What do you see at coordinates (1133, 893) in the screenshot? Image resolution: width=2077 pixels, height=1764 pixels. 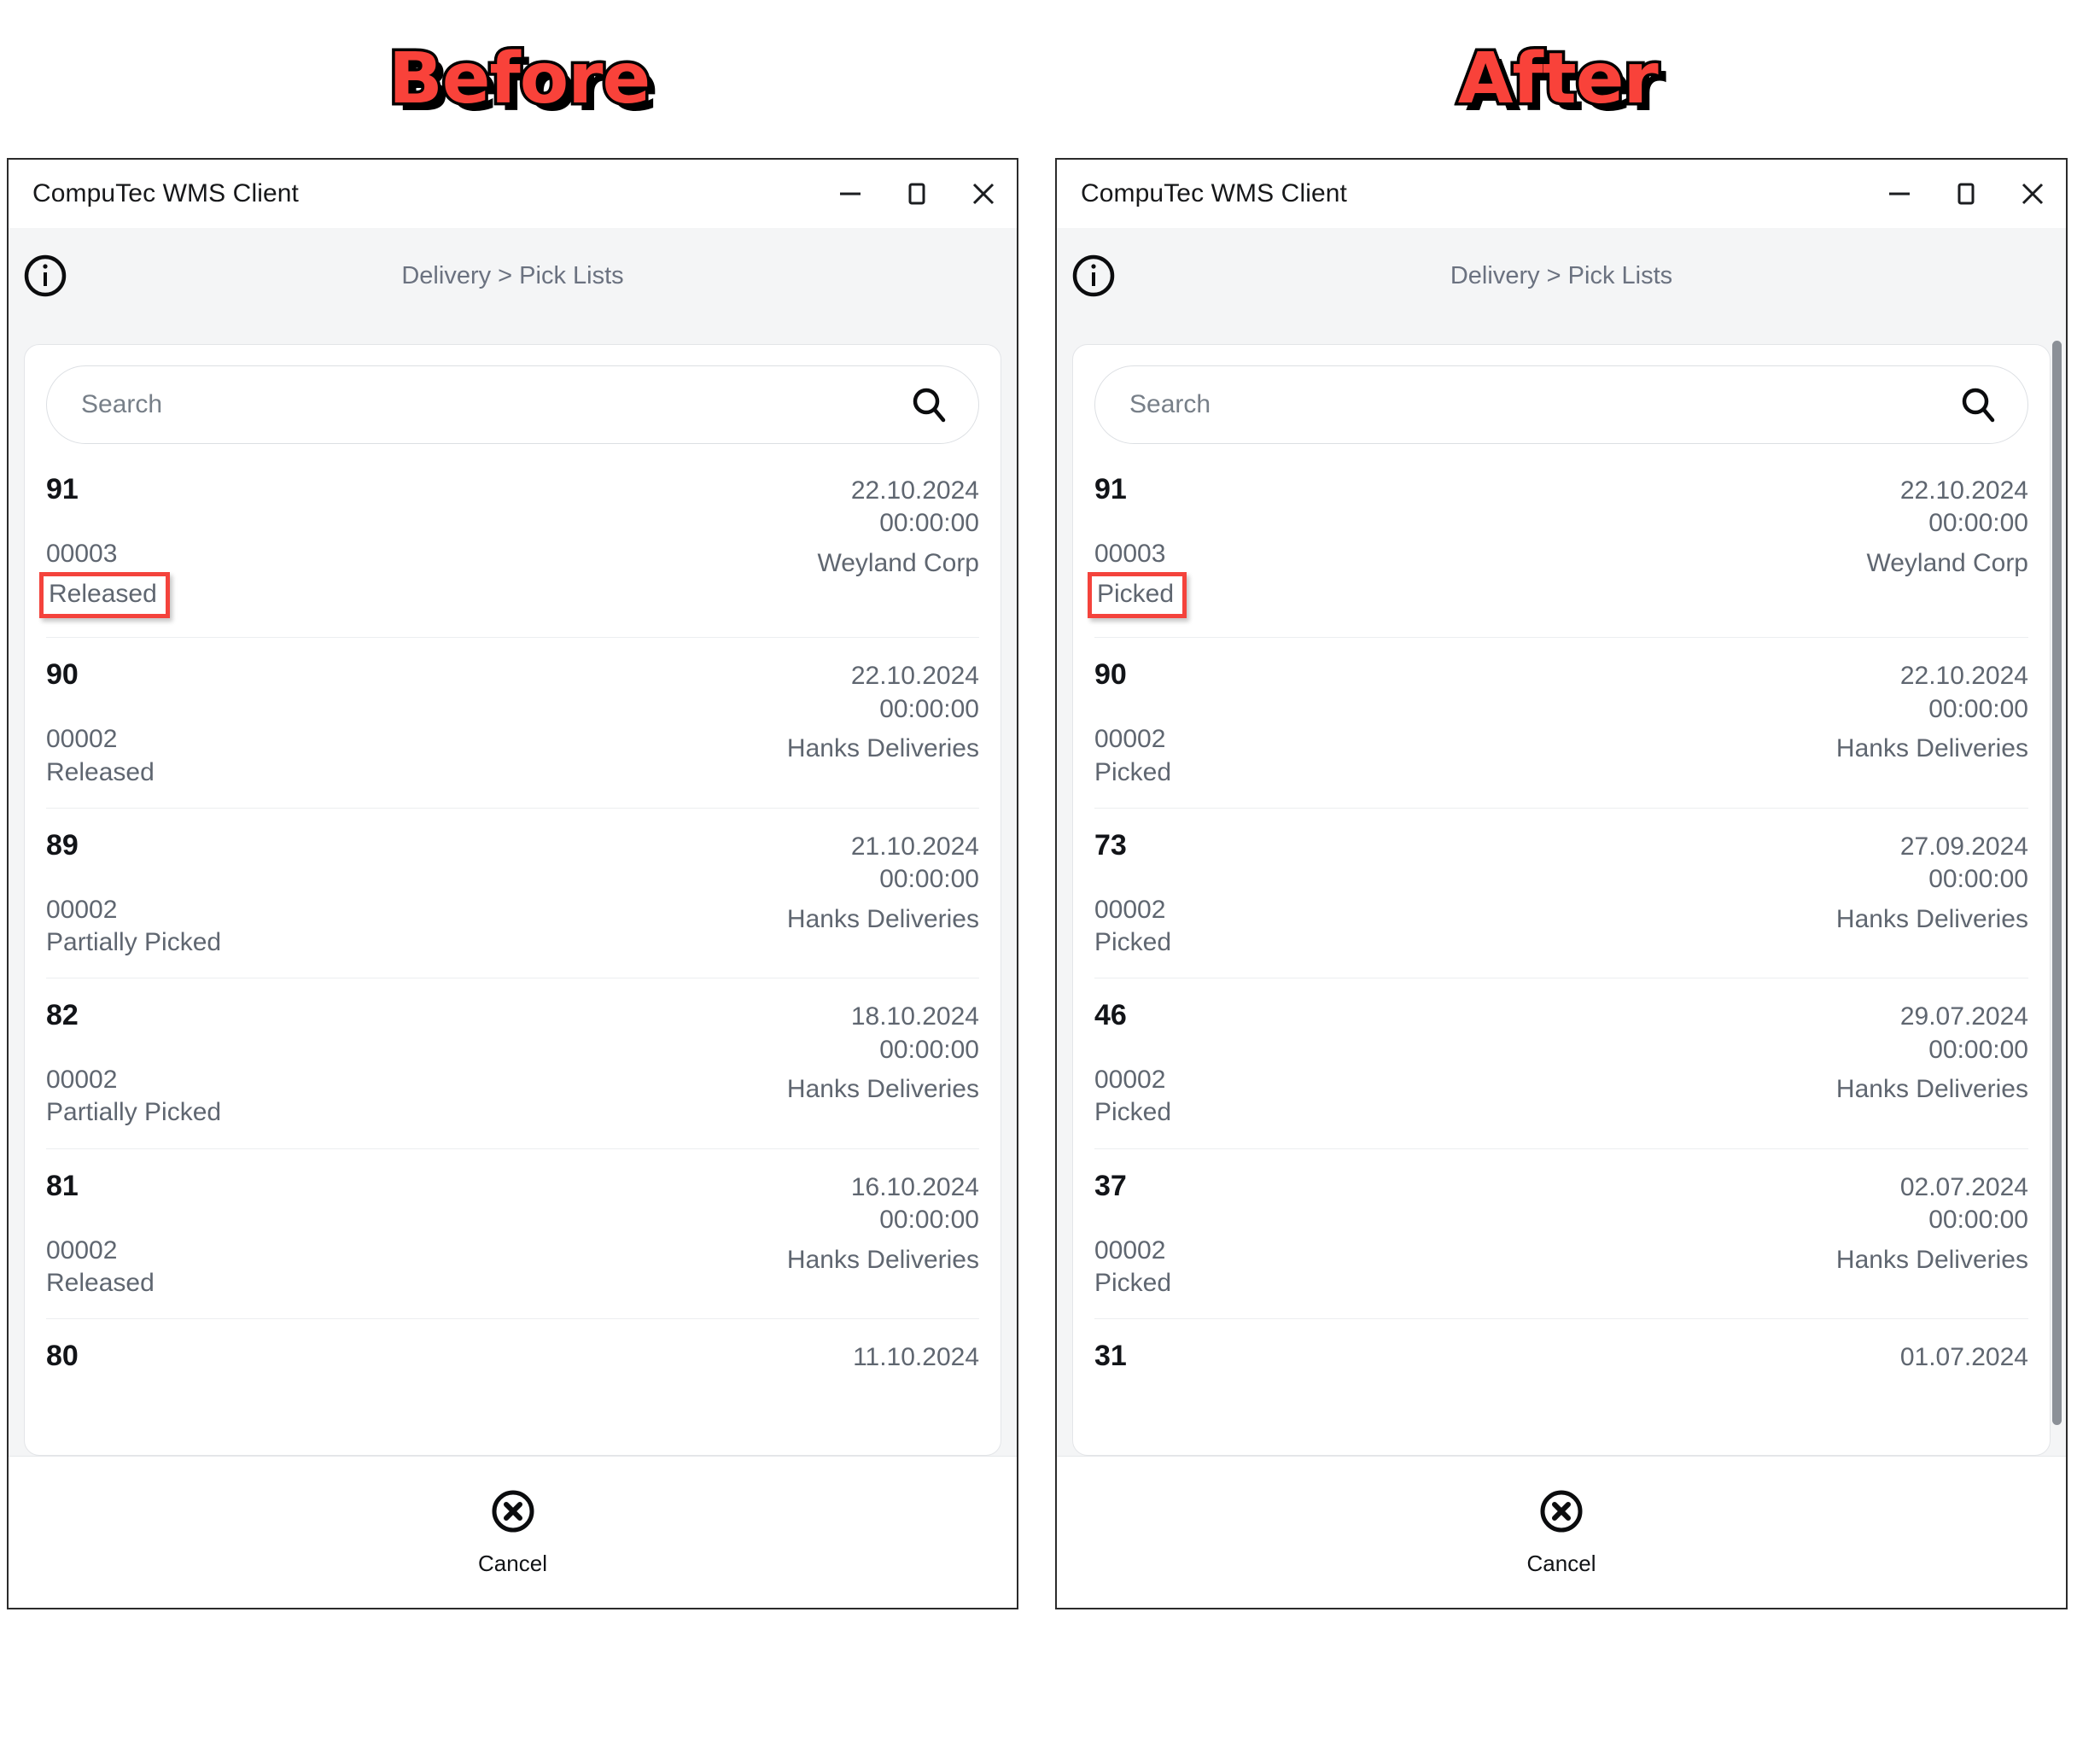 I see `row-left: 73 00002 Picked` at bounding box center [1133, 893].